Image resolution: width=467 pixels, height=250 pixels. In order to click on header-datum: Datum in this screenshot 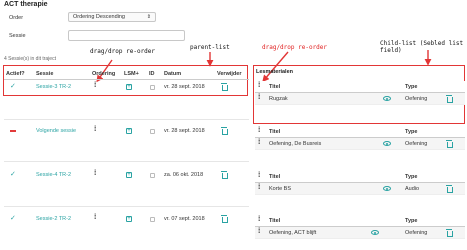, I will do `click(173, 74)`.